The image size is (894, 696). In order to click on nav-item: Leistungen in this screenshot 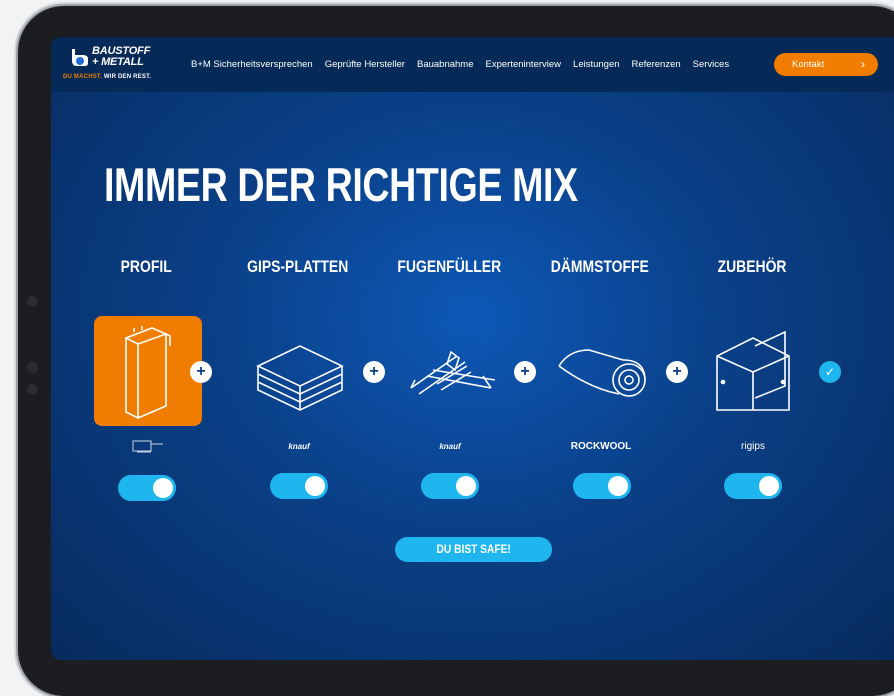, I will do `click(596, 64)`.